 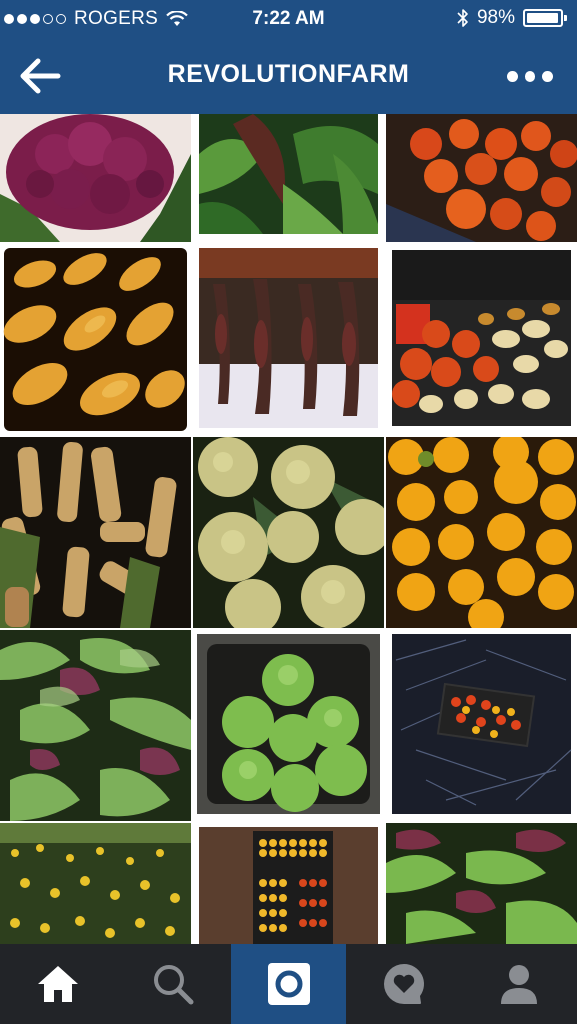 I want to click on photo-purple-cauliflower, so click(x=95, y=178).